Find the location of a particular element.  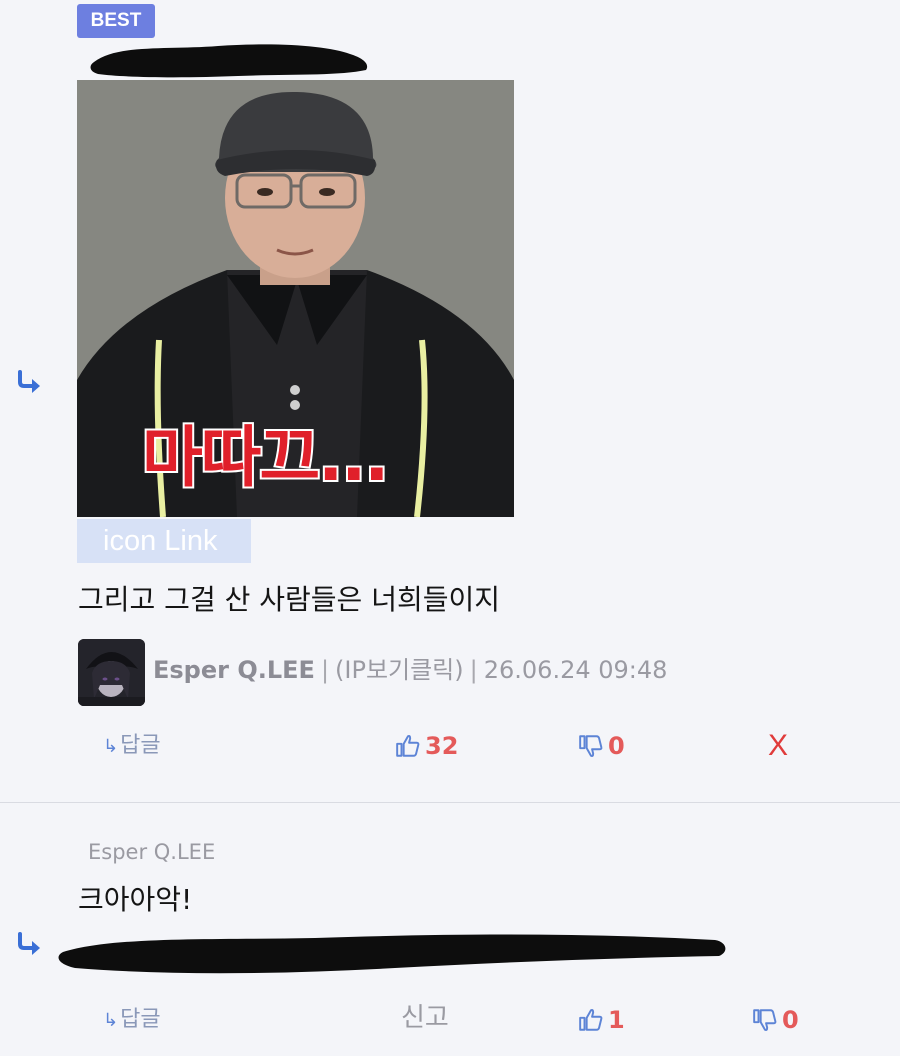

author-line: Esper Q.LEE | (IP보기클릭) | 26.06.24 09:48 is located at coordinates (410, 670).